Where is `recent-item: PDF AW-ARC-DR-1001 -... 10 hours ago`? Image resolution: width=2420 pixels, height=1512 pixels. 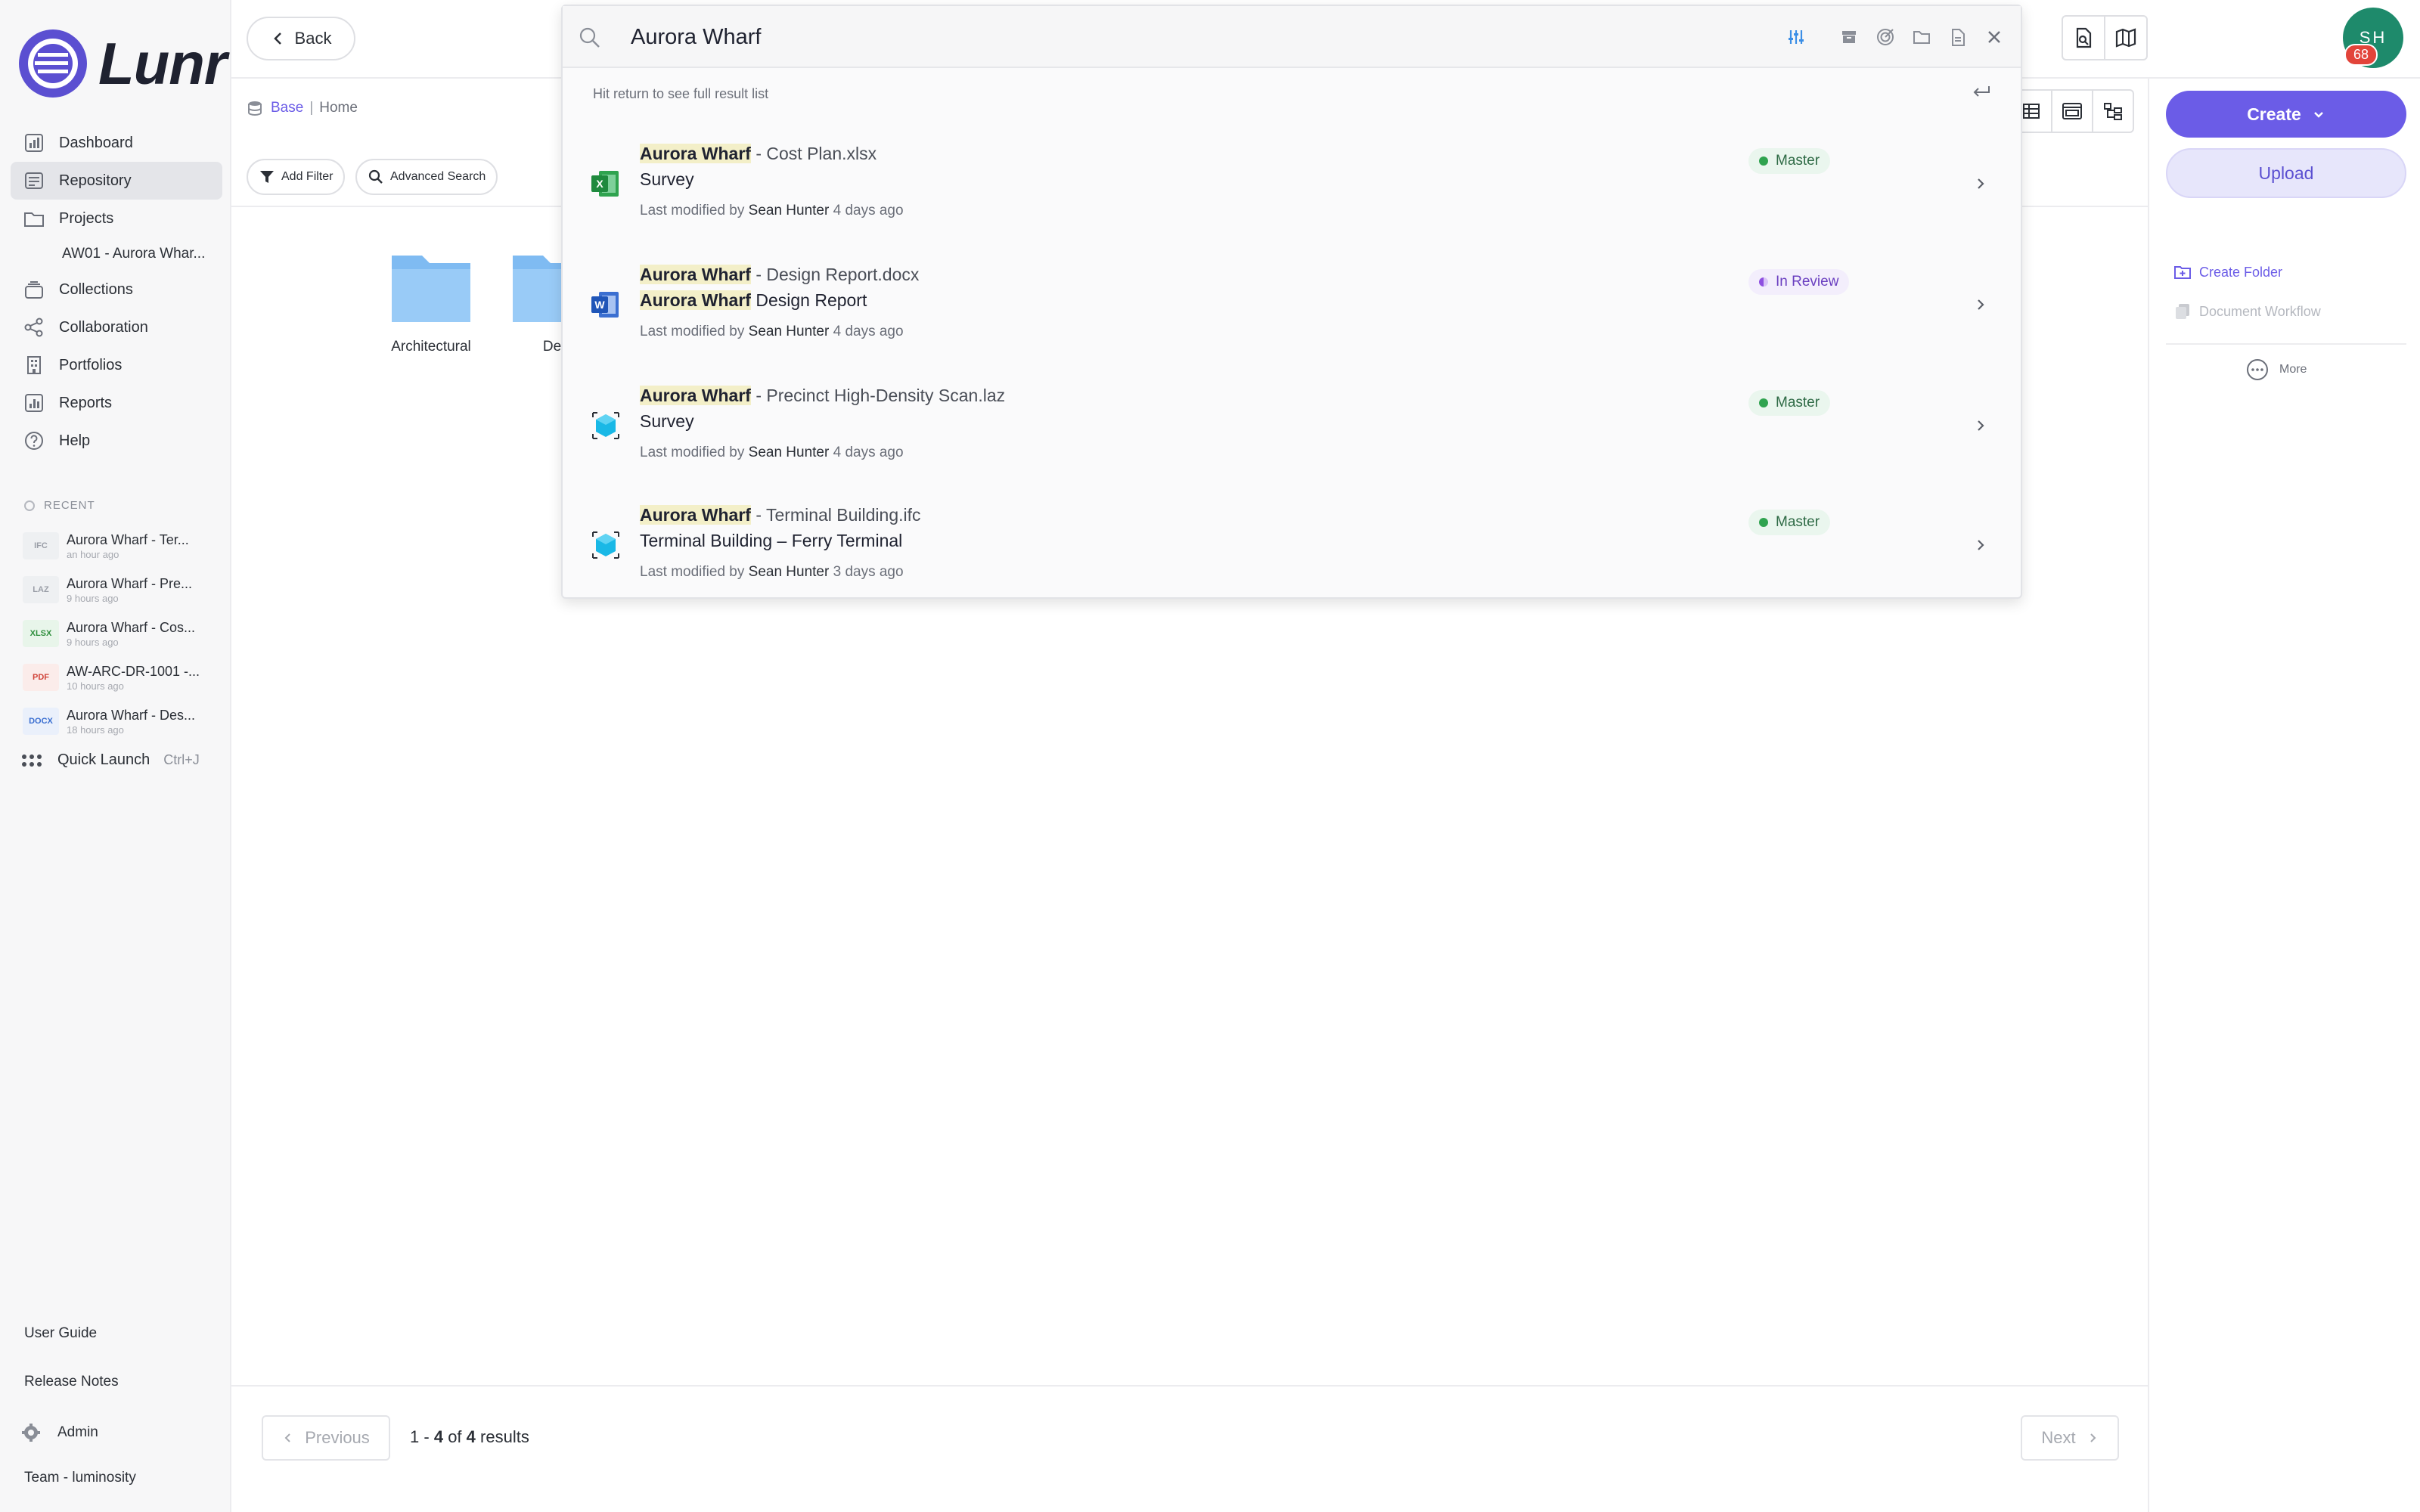
recent-item: PDF AW-ARC-DR-1001 -... 10 hours ago is located at coordinates (121, 677).